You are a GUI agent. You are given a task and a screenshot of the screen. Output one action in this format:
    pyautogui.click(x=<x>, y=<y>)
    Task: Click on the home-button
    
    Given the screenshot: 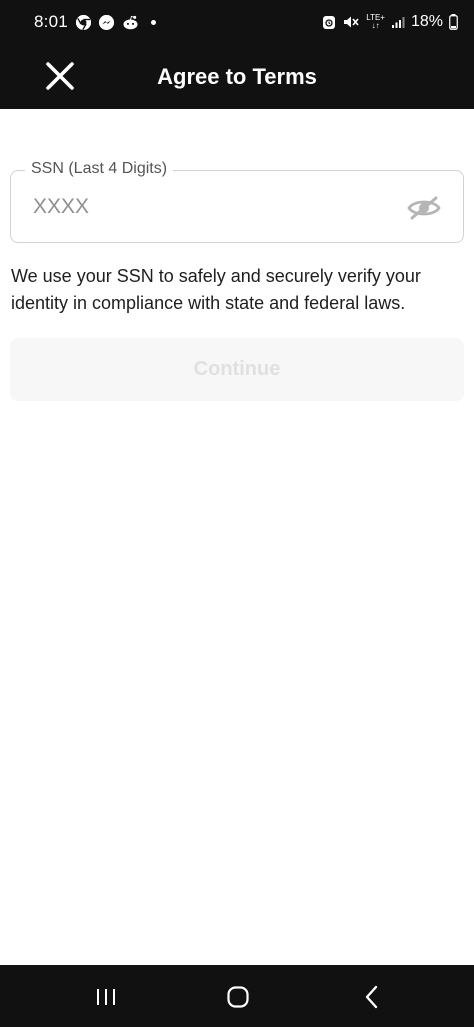 What is the action you would take?
    pyautogui.click(x=238, y=997)
    